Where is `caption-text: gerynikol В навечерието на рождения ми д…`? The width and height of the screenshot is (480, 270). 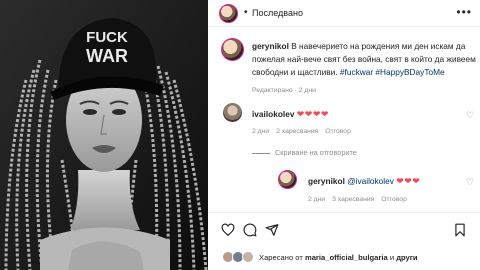
caption-text: gerynikol В навечерието на рождения ми д… is located at coordinates (365, 59).